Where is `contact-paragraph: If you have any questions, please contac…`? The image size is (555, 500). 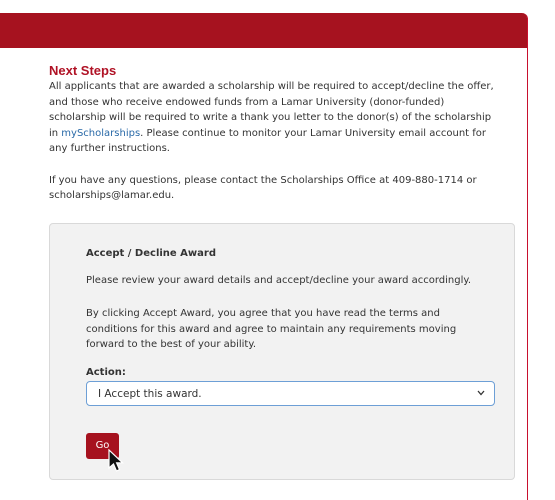
contact-paragraph: If you have any questions, please contac… is located at coordinates (285, 188).